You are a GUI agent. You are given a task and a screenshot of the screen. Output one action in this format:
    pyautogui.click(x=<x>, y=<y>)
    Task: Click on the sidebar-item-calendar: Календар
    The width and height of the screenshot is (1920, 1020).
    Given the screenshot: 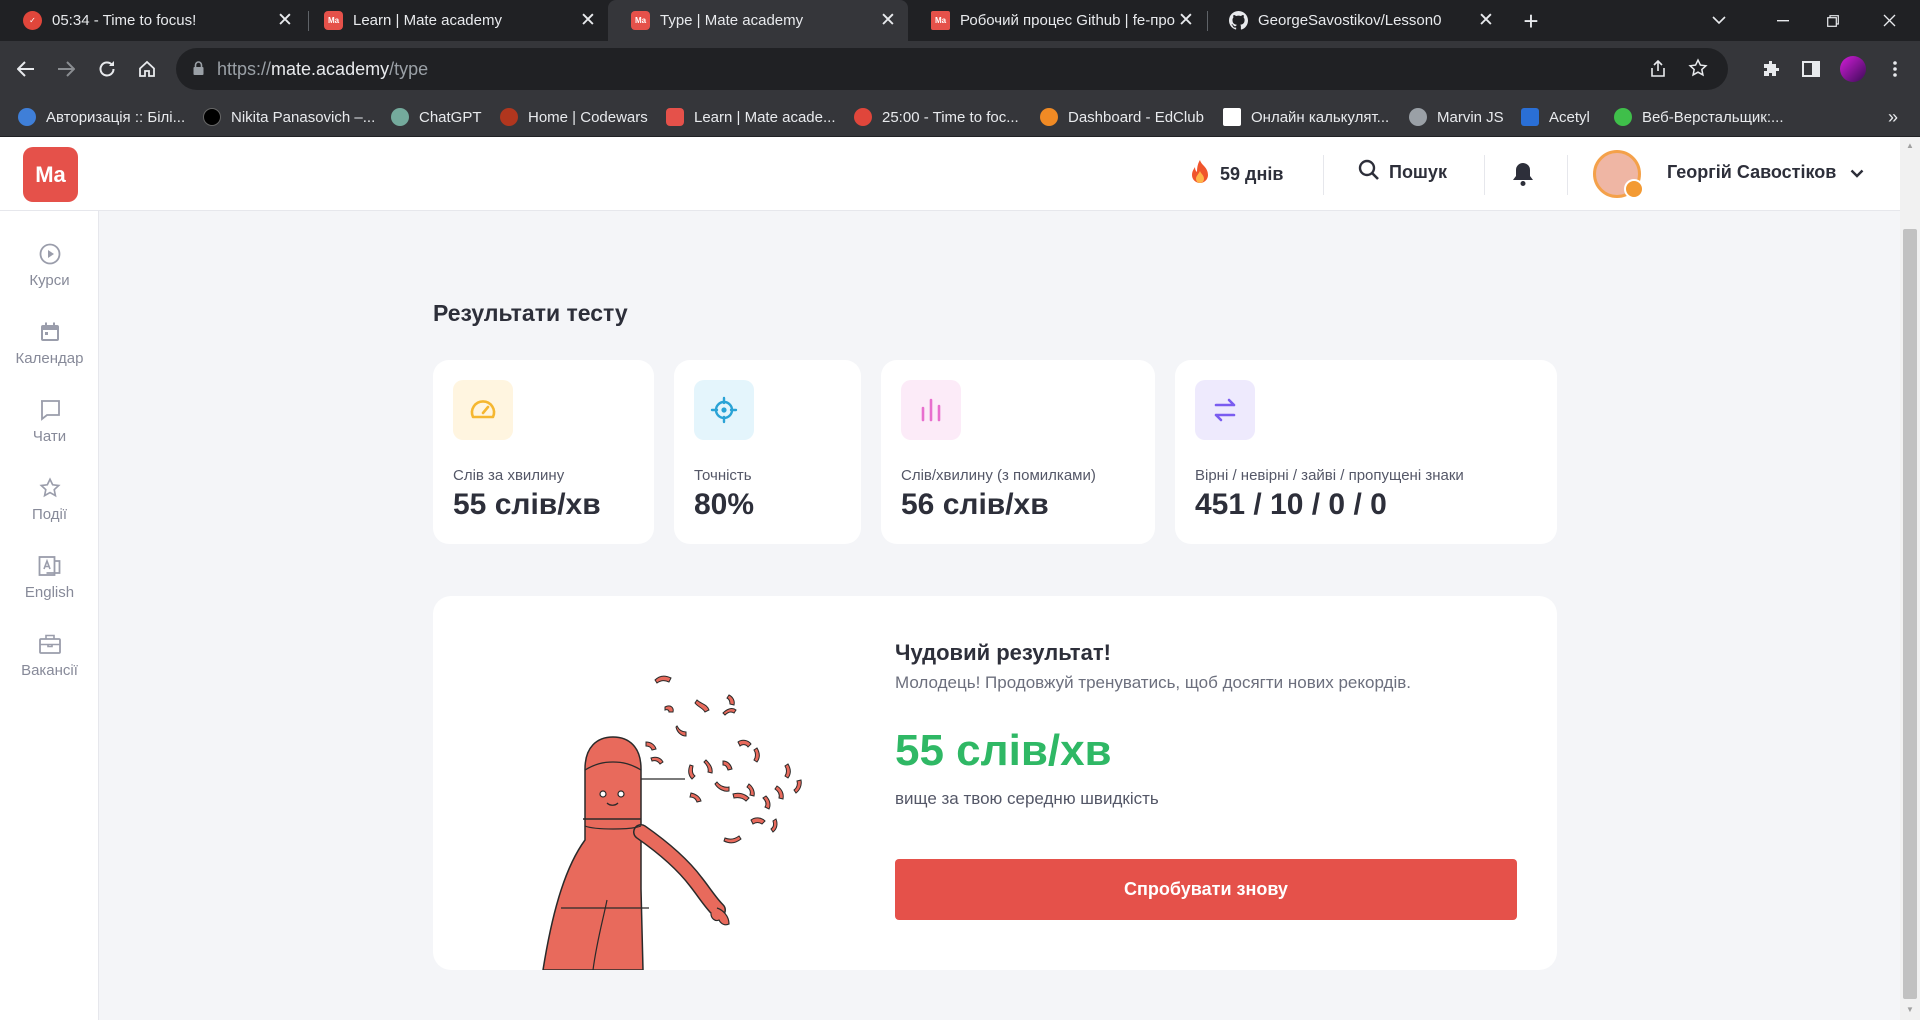 What is the action you would take?
    pyautogui.click(x=49, y=343)
    